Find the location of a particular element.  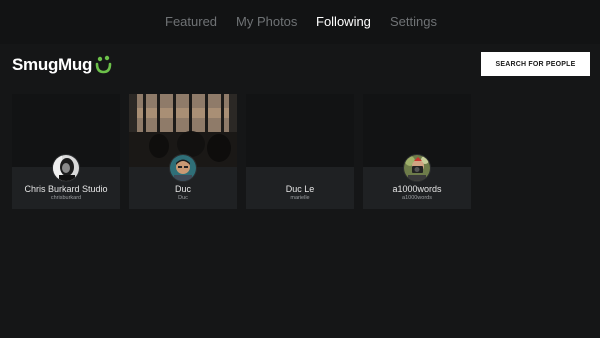

following-card: a1000words a1000words is located at coordinates (417, 151).